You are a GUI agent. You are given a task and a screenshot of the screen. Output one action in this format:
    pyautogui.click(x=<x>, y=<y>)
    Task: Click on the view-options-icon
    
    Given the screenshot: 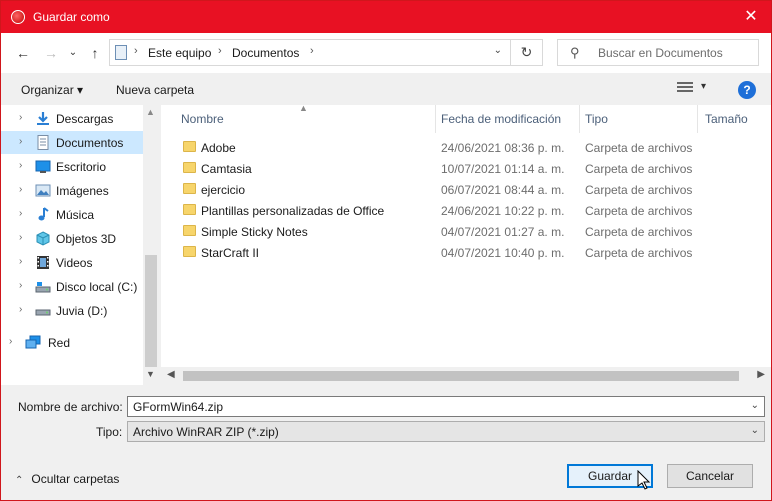 What is the action you would take?
    pyautogui.click(x=685, y=88)
    